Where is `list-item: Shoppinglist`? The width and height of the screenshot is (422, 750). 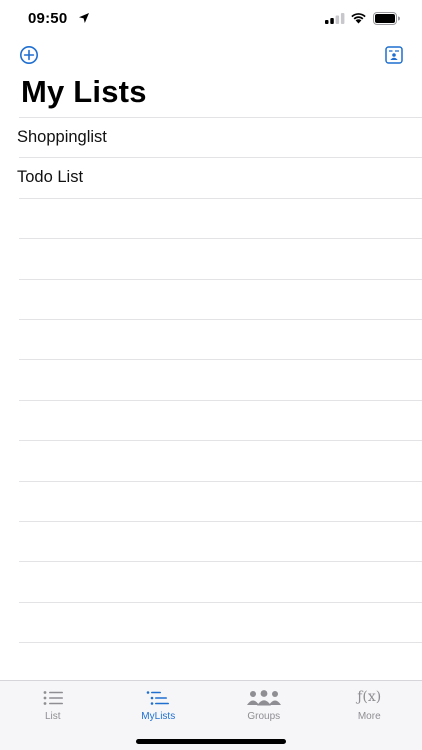
list-item: Shoppinglist is located at coordinates (219, 137).